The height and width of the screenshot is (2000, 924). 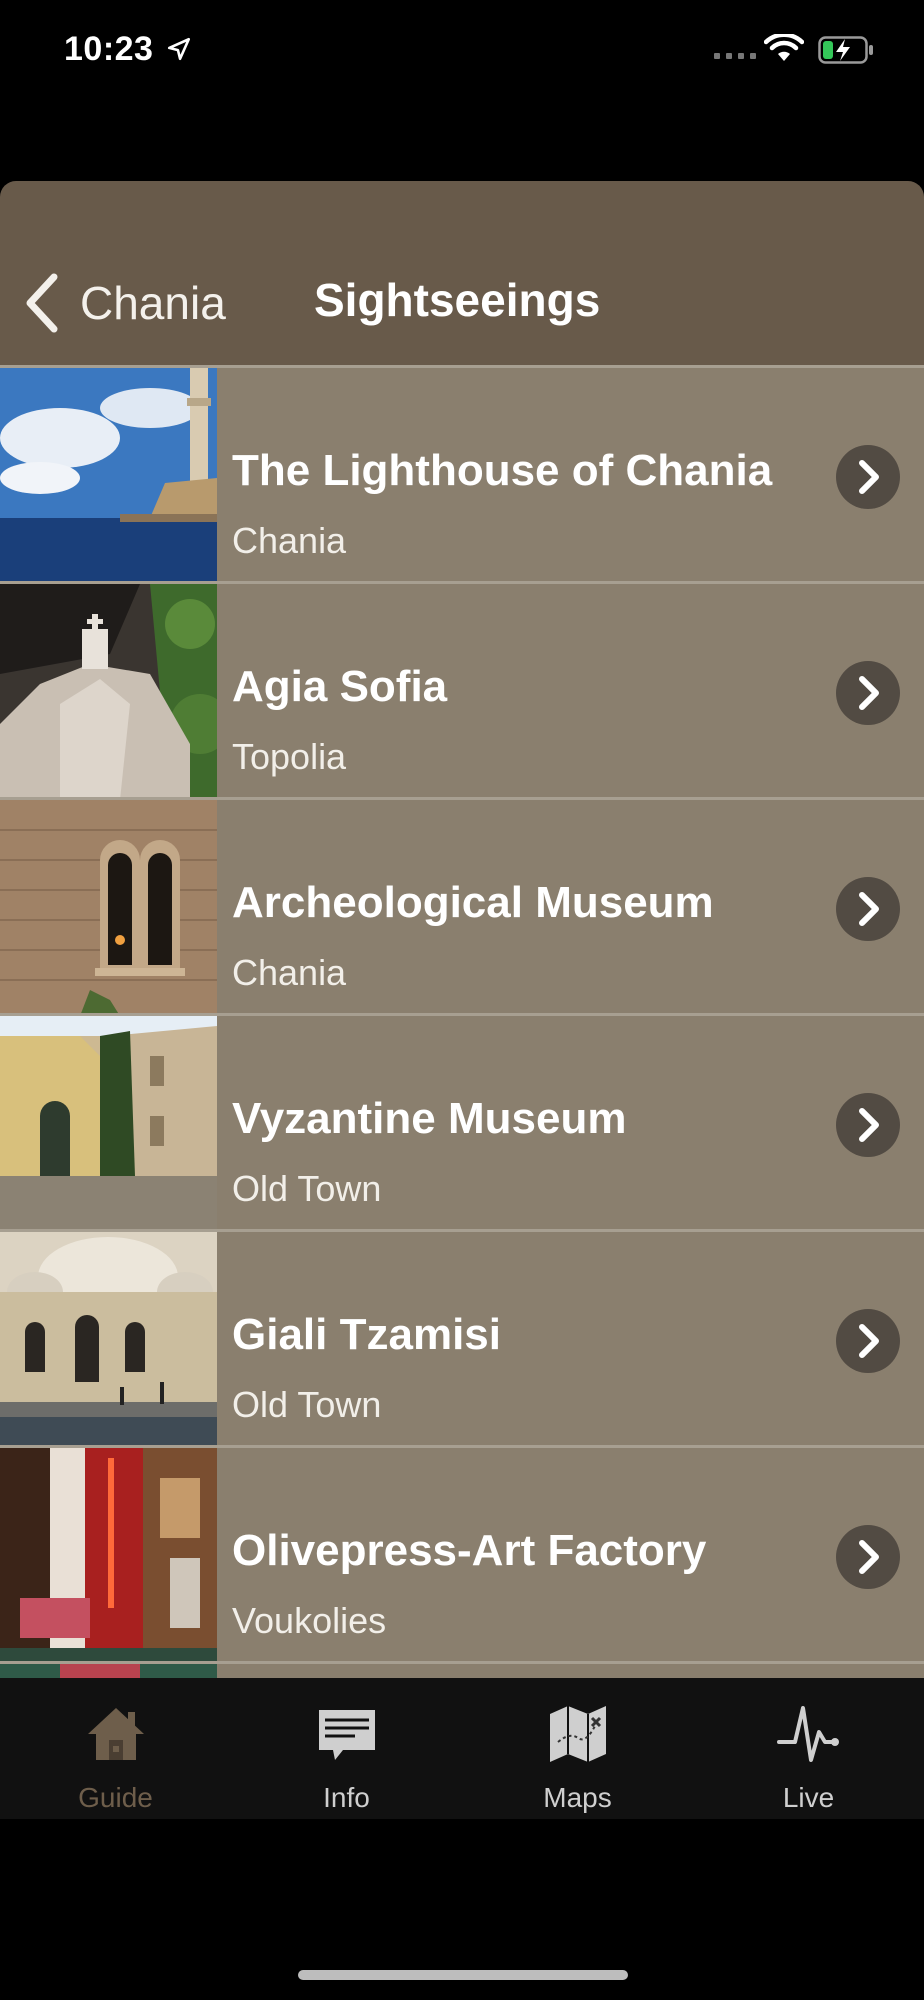 I want to click on agia-sofia-thumbnail, so click(x=108, y=692).